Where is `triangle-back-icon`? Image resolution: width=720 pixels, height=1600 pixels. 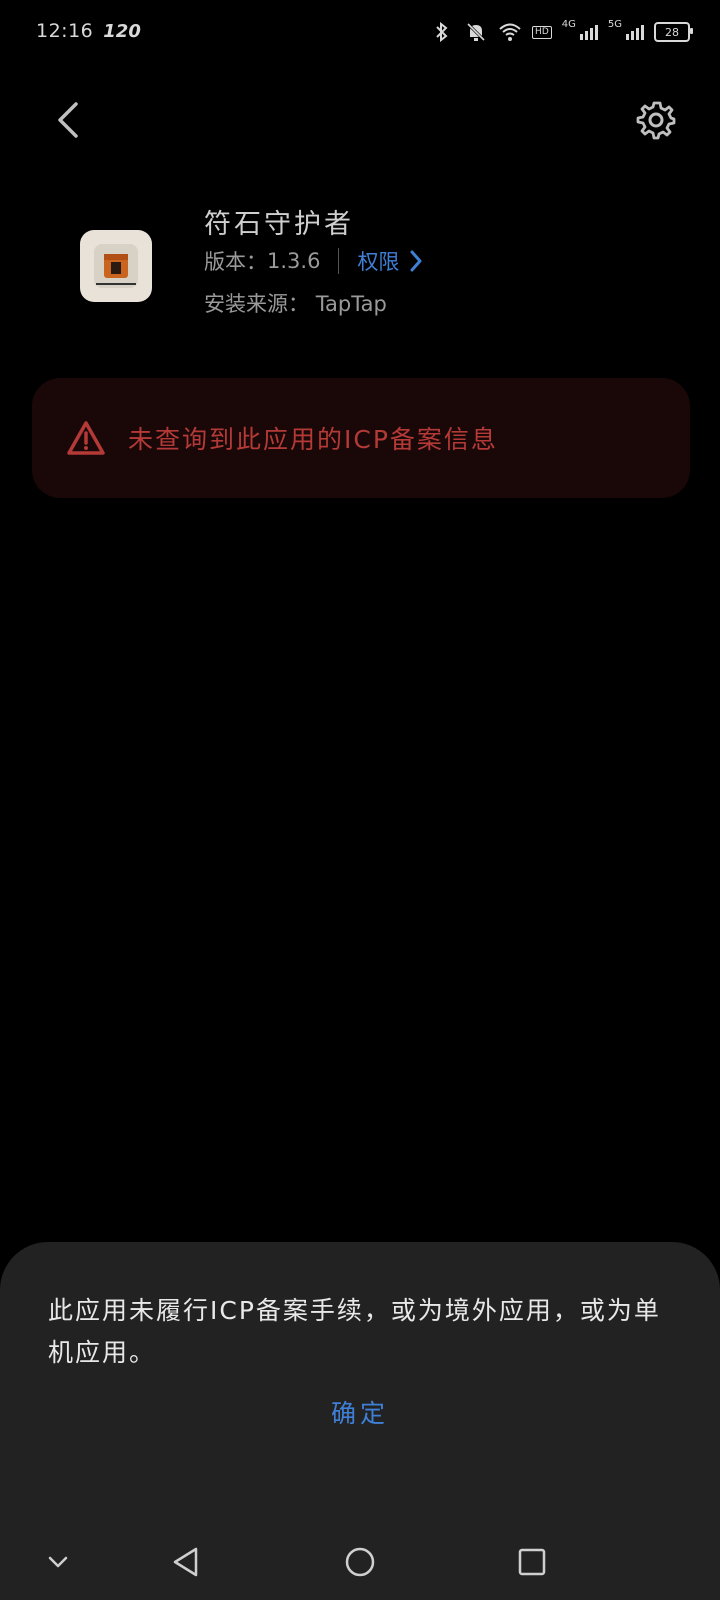
triangle-back-icon is located at coordinates (185, 1562).